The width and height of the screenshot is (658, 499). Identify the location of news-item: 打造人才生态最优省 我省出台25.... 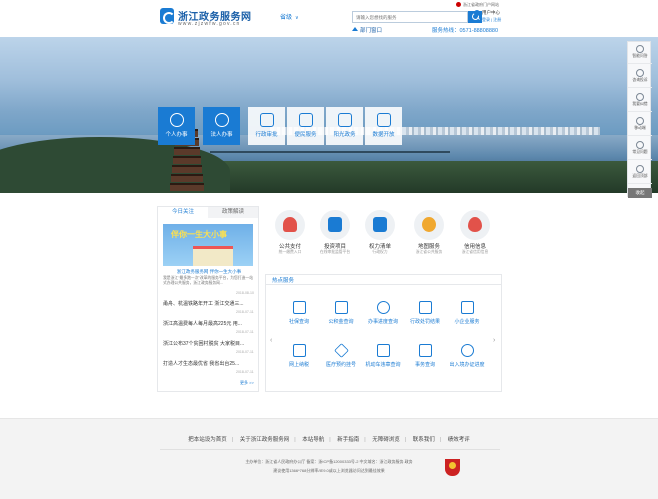
(209, 363).